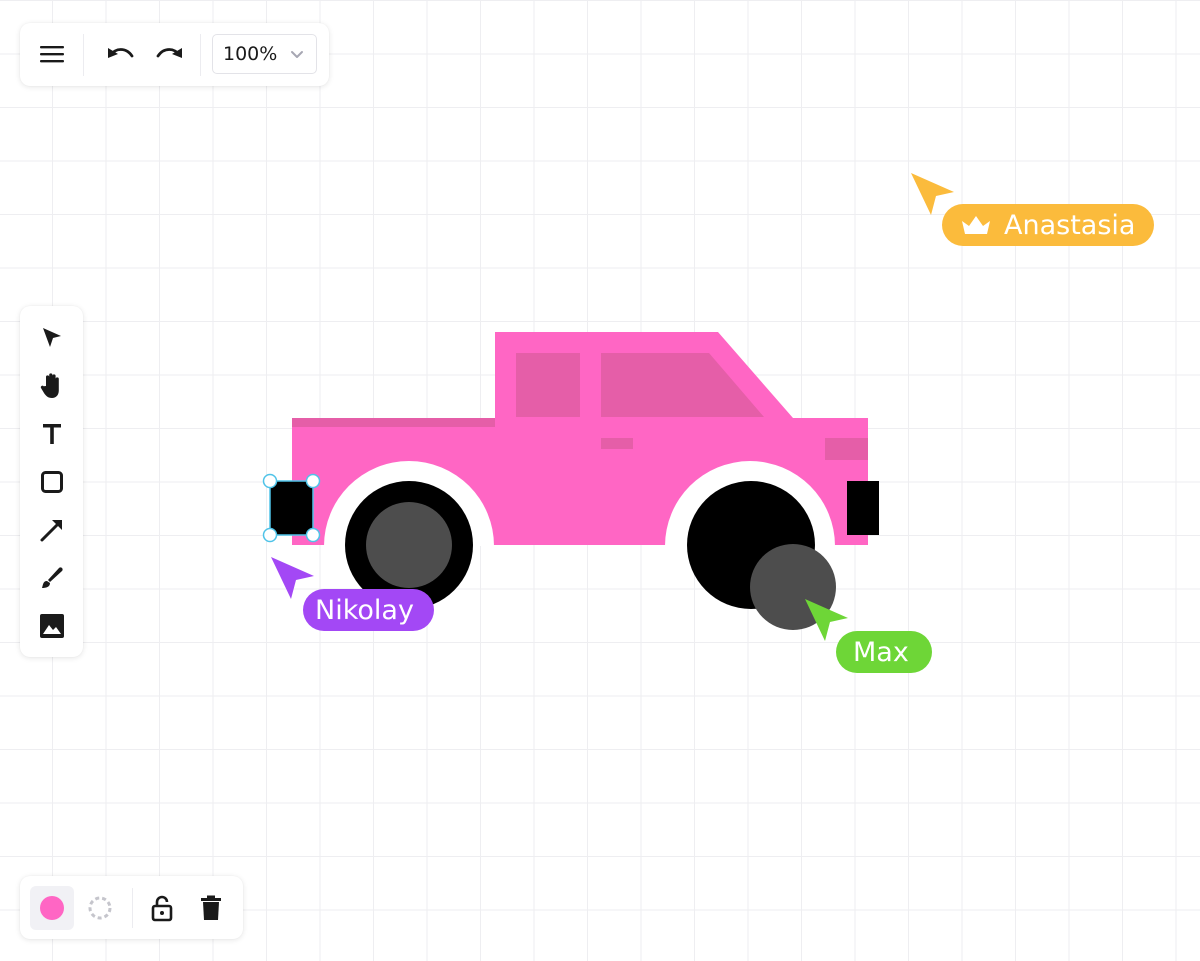 The image size is (1200, 961). Describe the element at coordinates (976, 225) in the screenshot. I see `crown-icon` at that location.